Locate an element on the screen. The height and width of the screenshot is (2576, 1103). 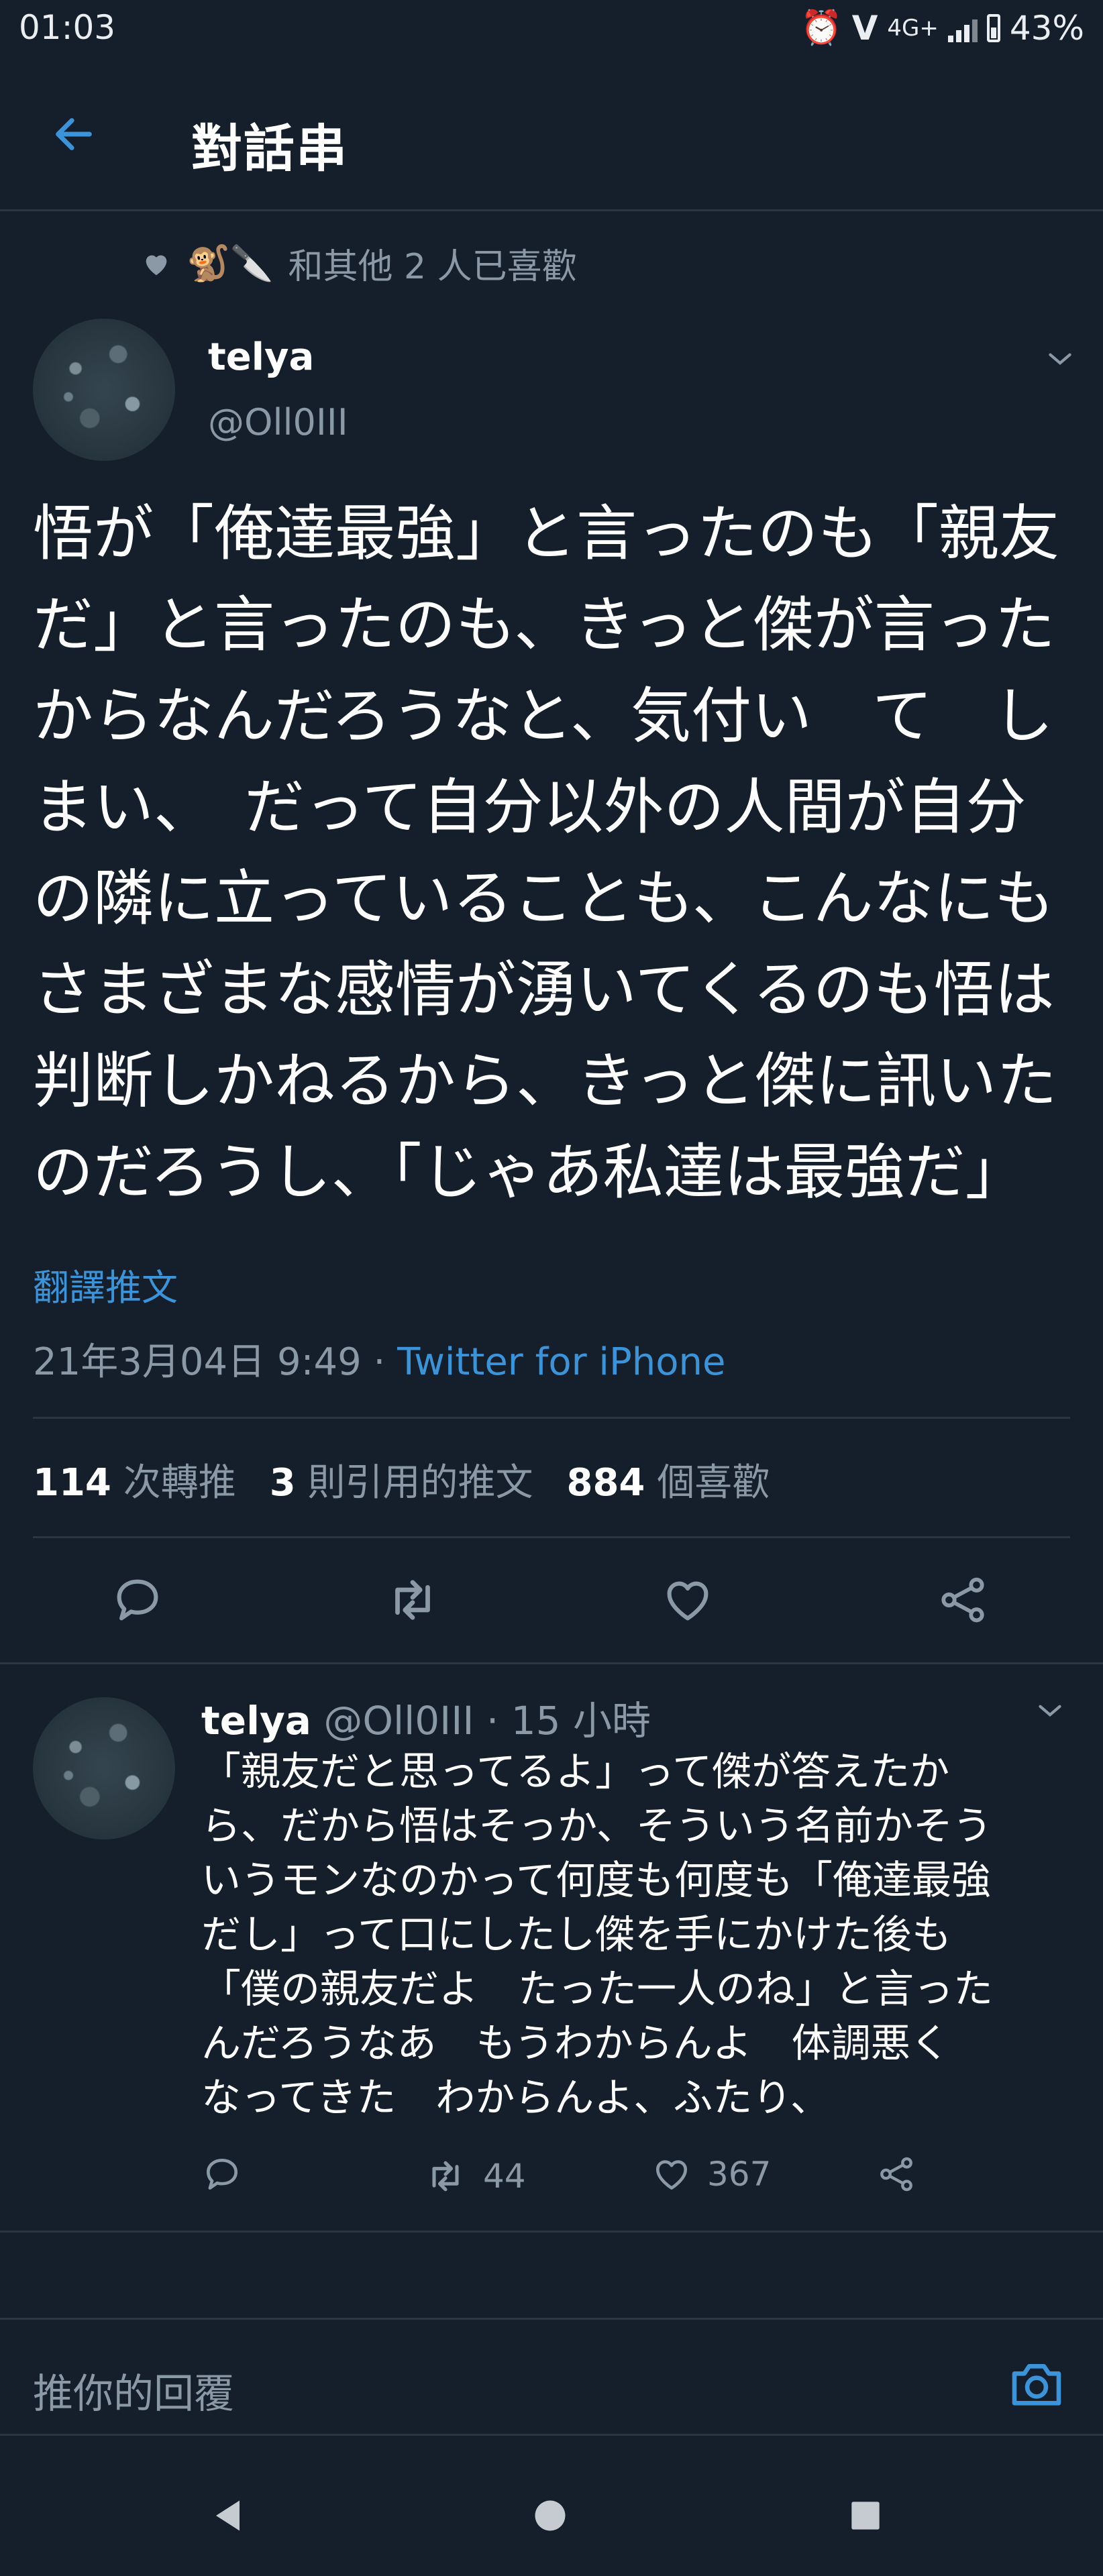
battery-percent: 43% is located at coordinates (1046, 28).